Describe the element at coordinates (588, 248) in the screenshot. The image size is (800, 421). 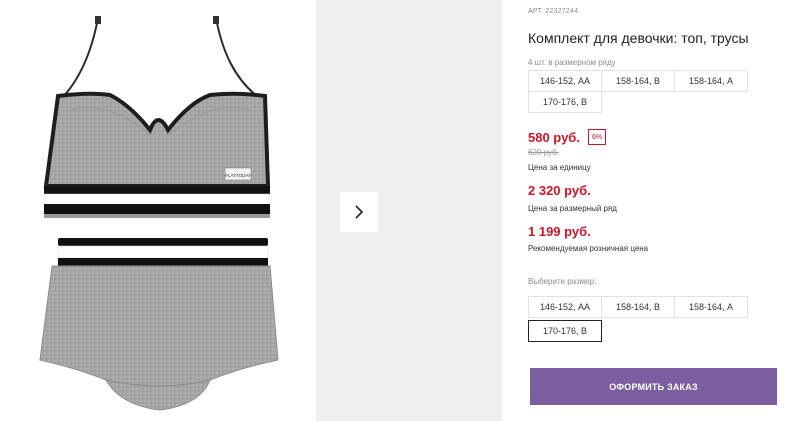
I see `retail-price-caption: Рекомендуемая розничная цена` at that location.